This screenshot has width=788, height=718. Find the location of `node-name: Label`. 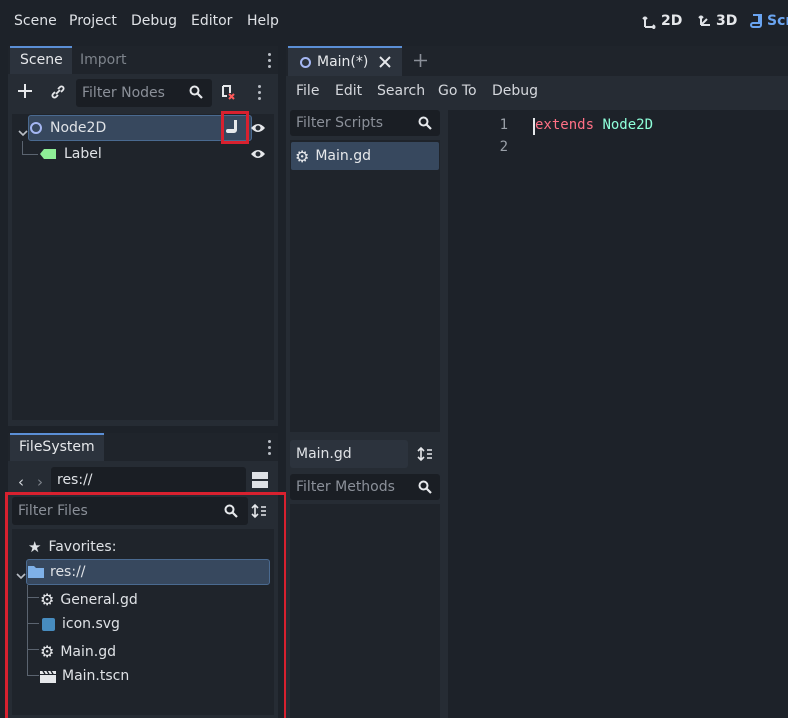

node-name: Label is located at coordinates (83, 154).